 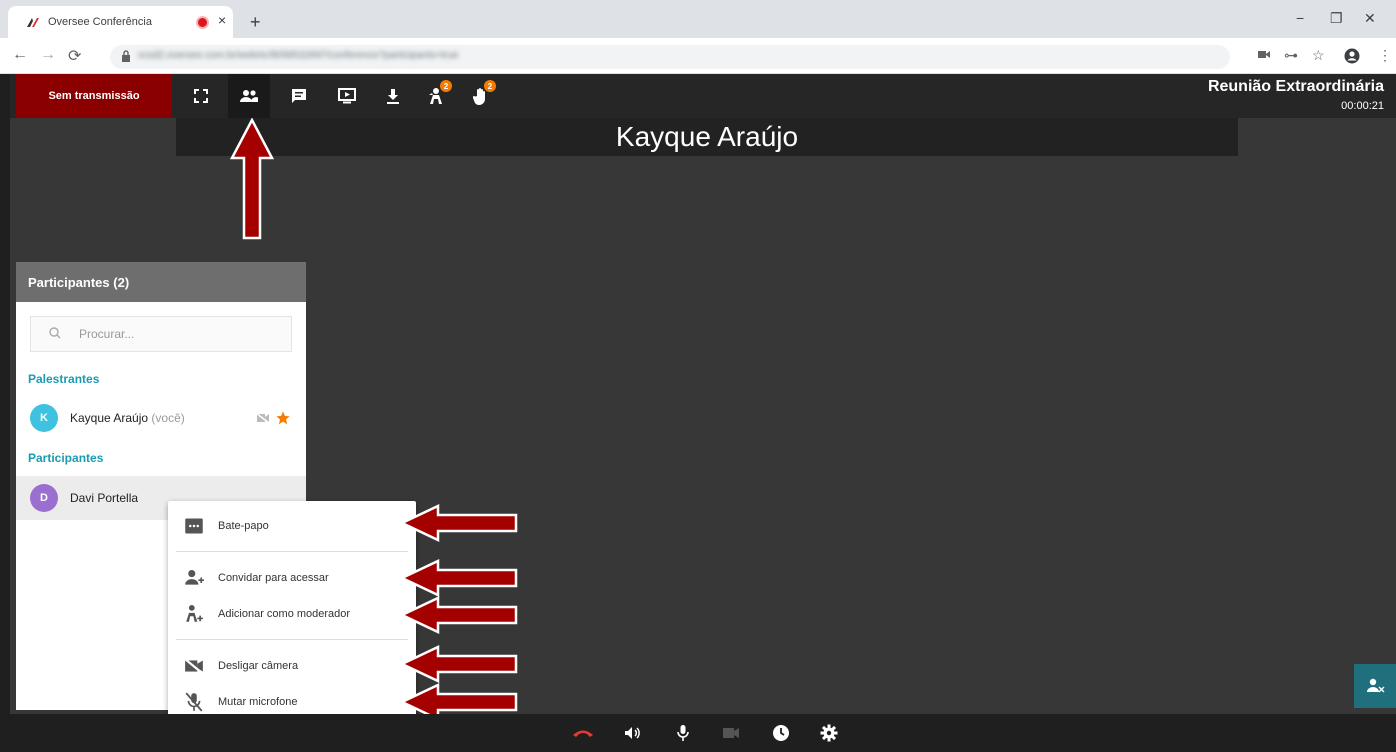 I want to click on avatar: D, so click(x=44, y=498).